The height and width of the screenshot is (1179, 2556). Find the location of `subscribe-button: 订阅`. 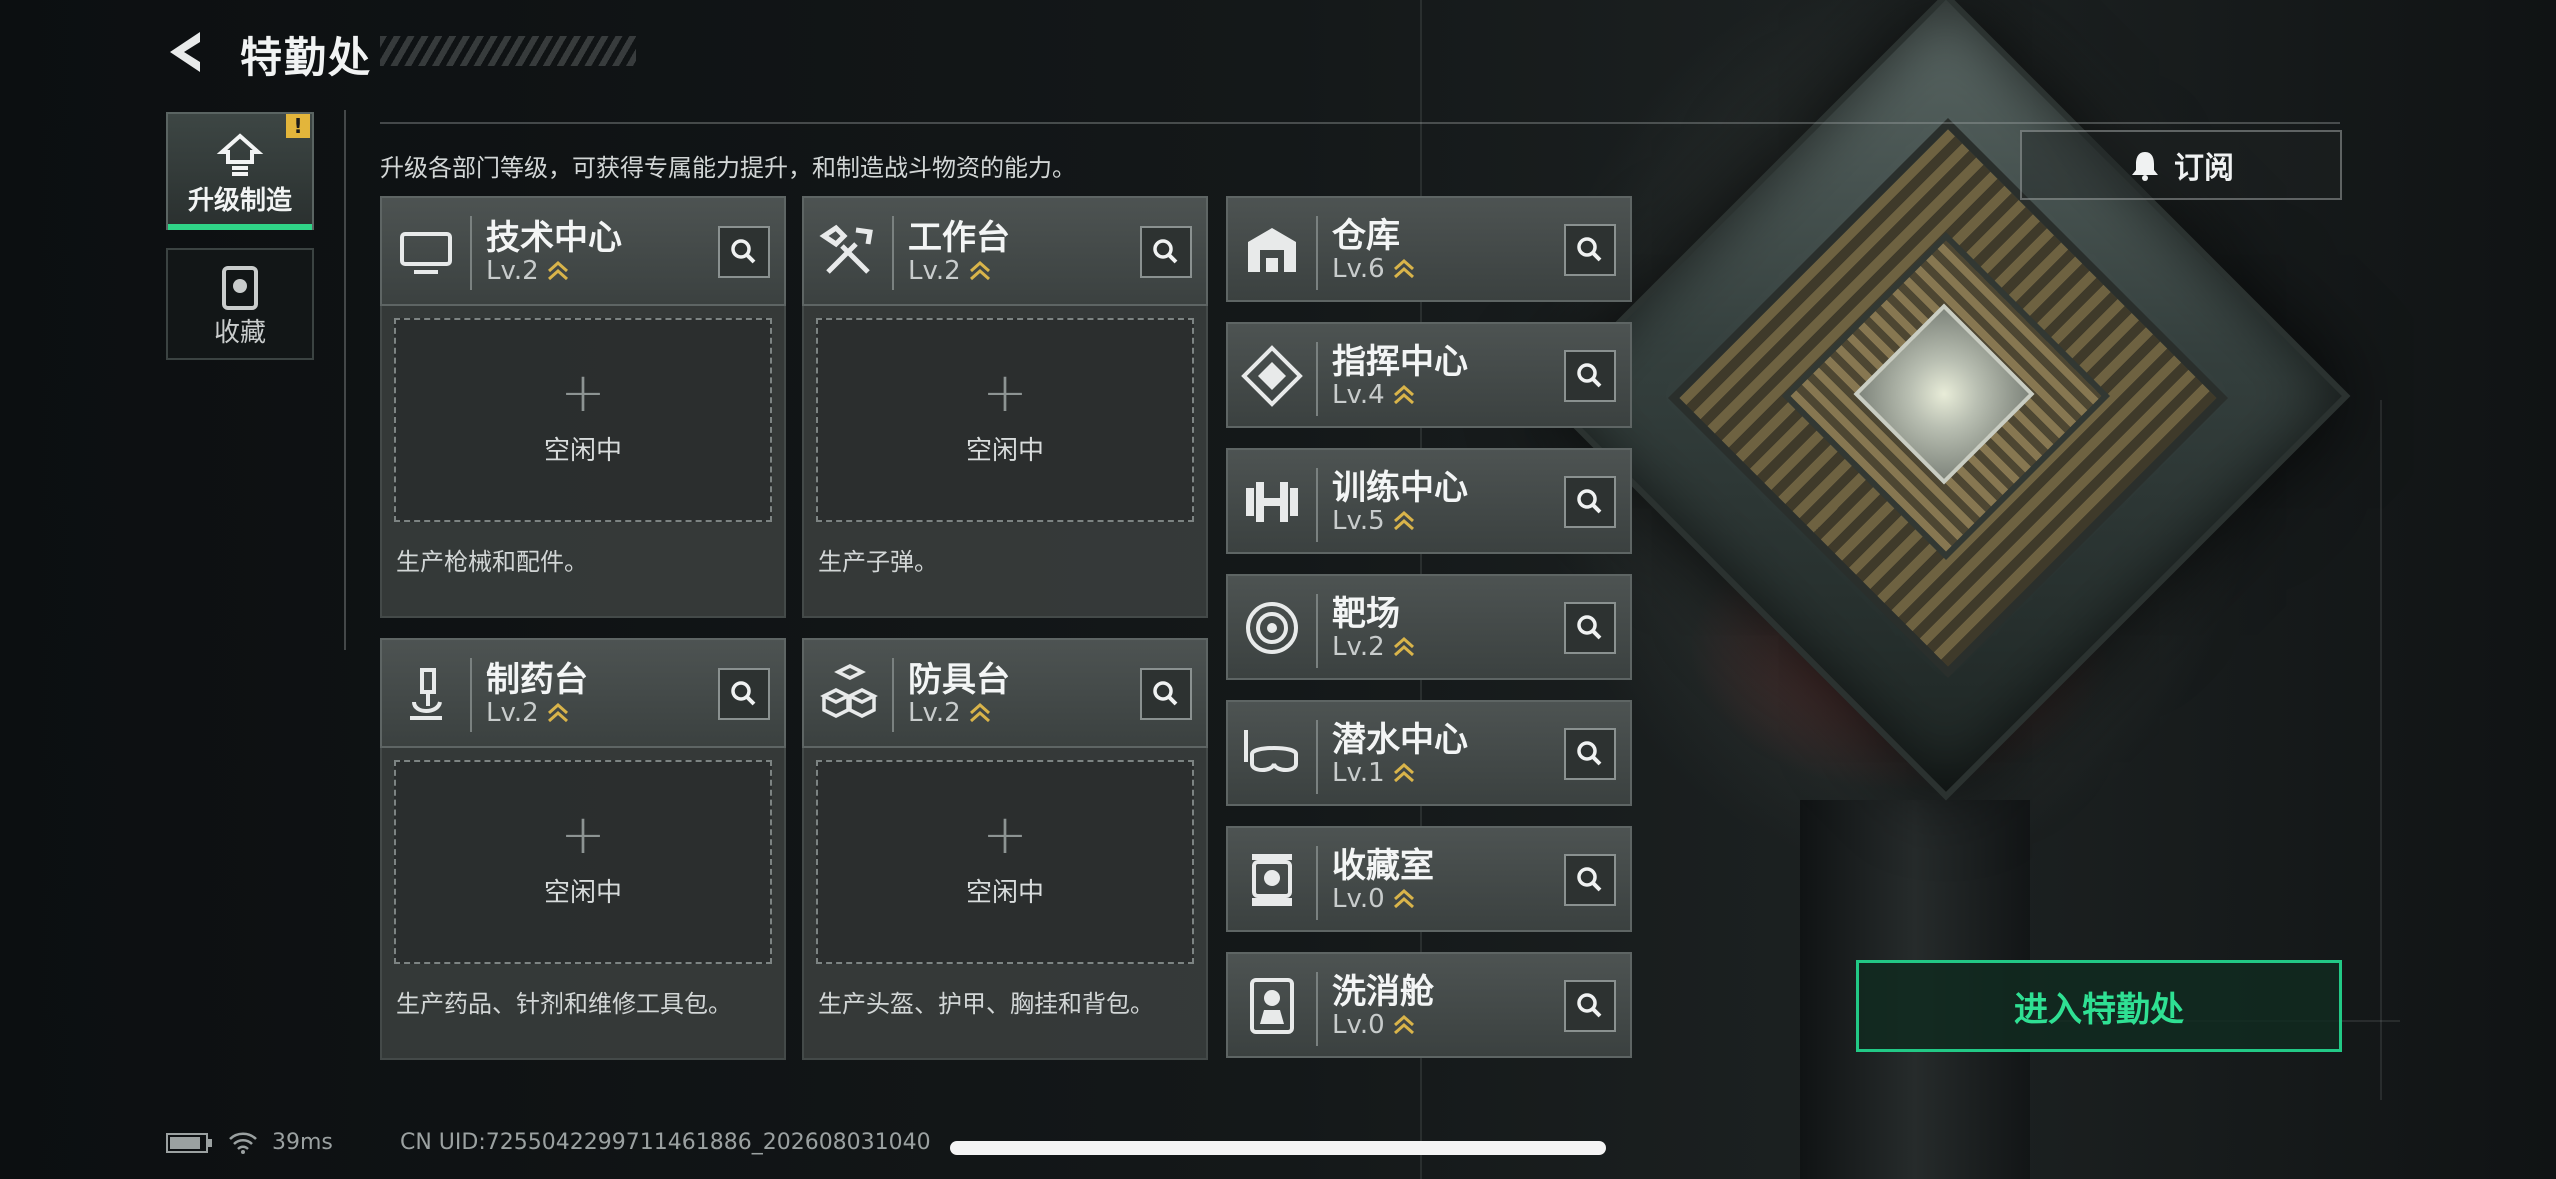

subscribe-button: 订阅 is located at coordinates (2181, 165).